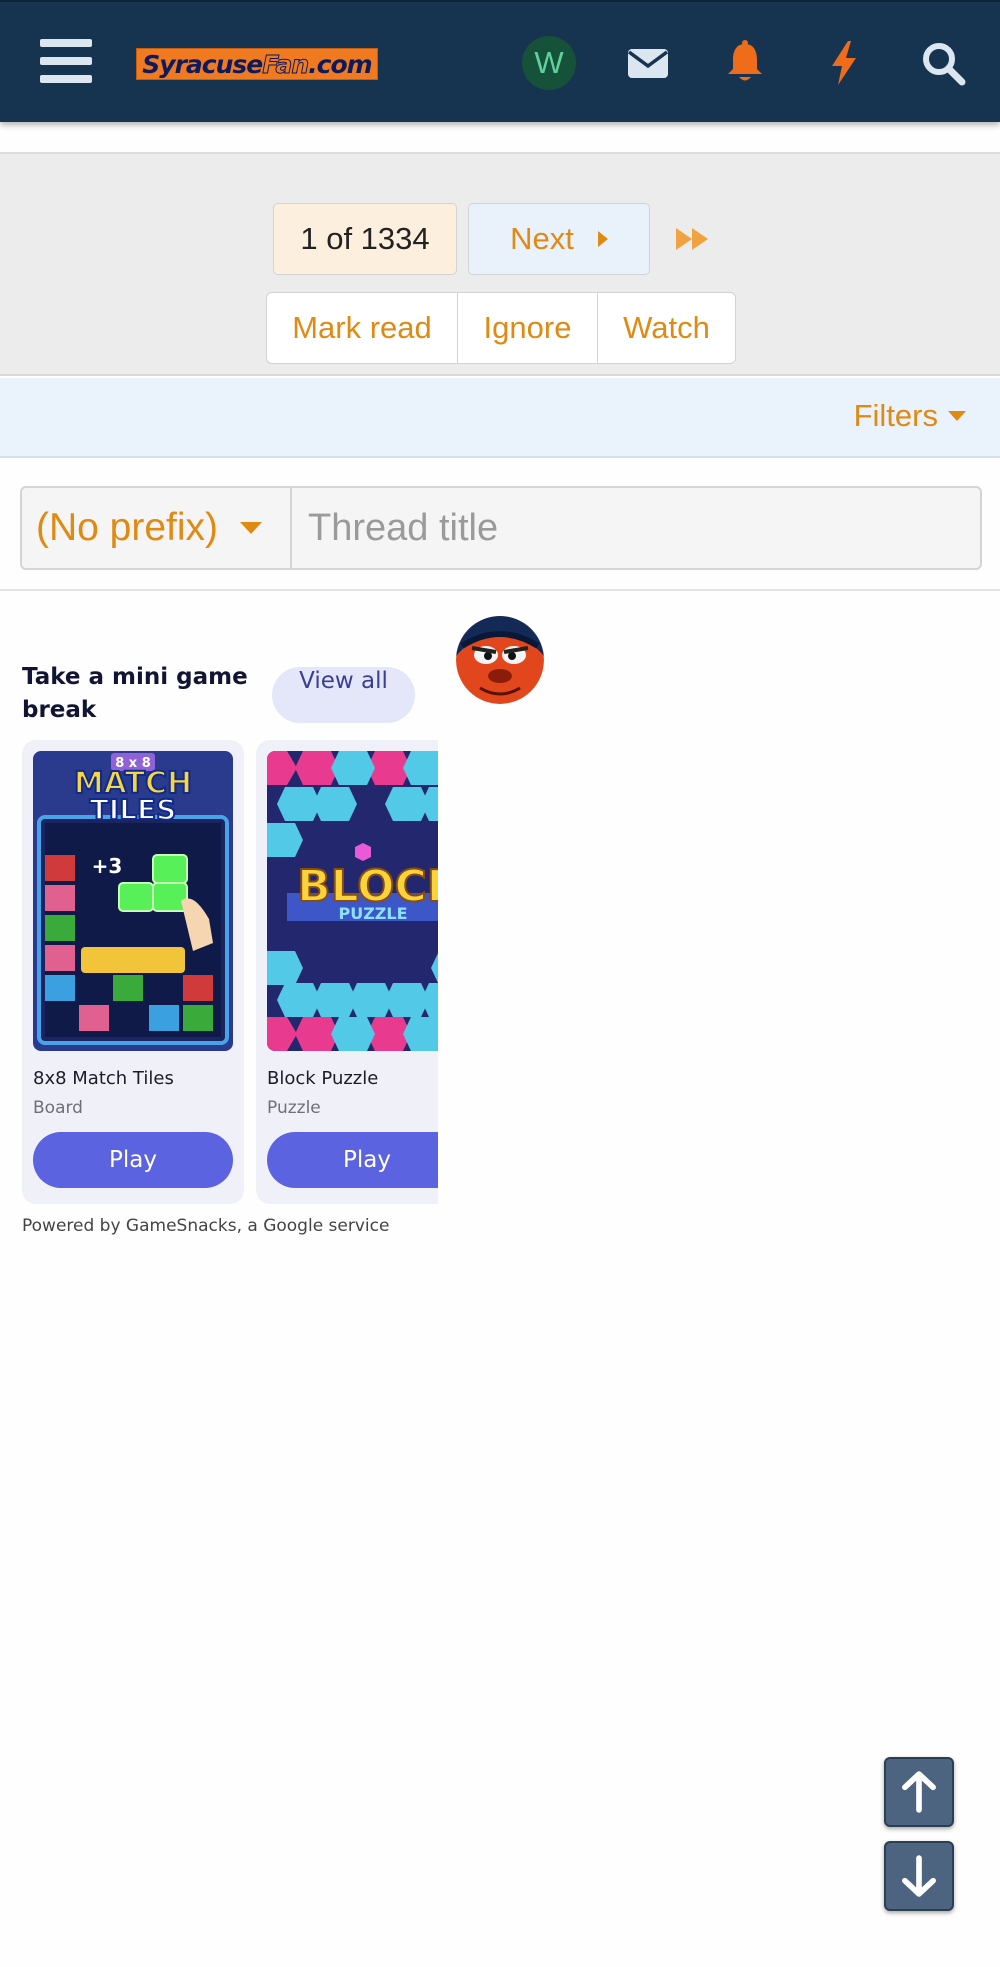 Image resolution: width=1000 pixels, height=1967 pixels. I want to click on filters-button: Filters, so click(910, 416).